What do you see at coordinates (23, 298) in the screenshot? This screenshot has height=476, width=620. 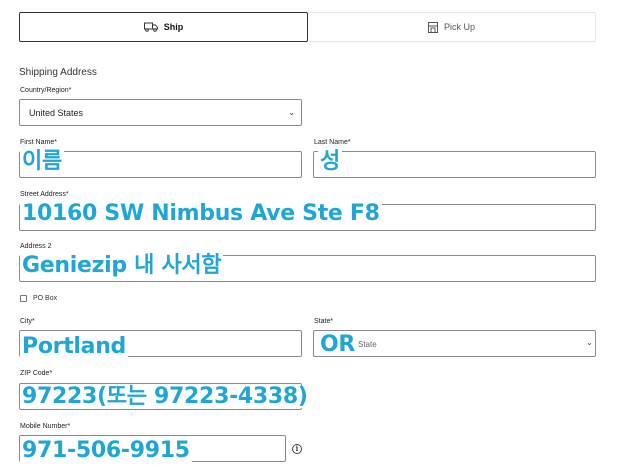 I see `po-box-checkbox` at bounding box center [23, 298].